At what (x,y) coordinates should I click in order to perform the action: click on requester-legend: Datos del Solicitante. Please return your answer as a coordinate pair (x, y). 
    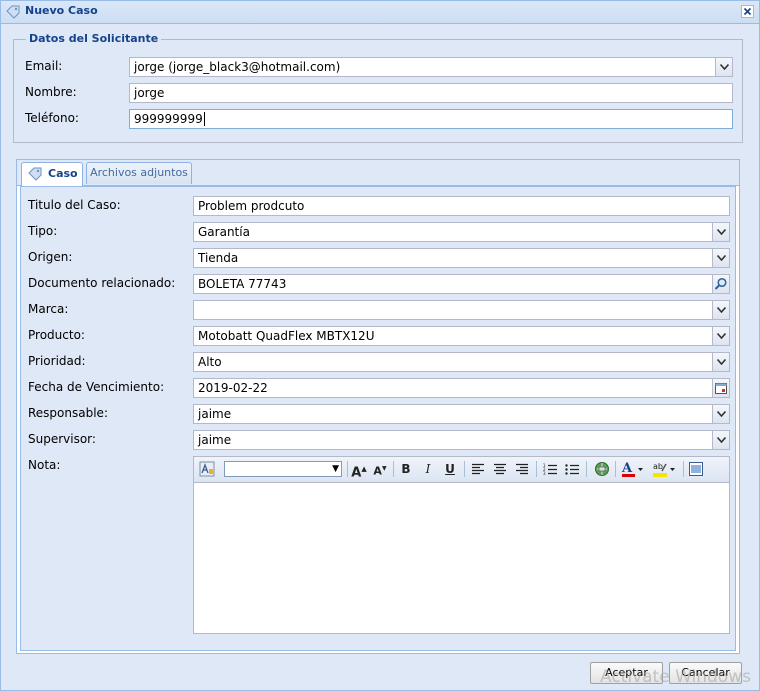
    Looking at the image, I should click on (94, 38).